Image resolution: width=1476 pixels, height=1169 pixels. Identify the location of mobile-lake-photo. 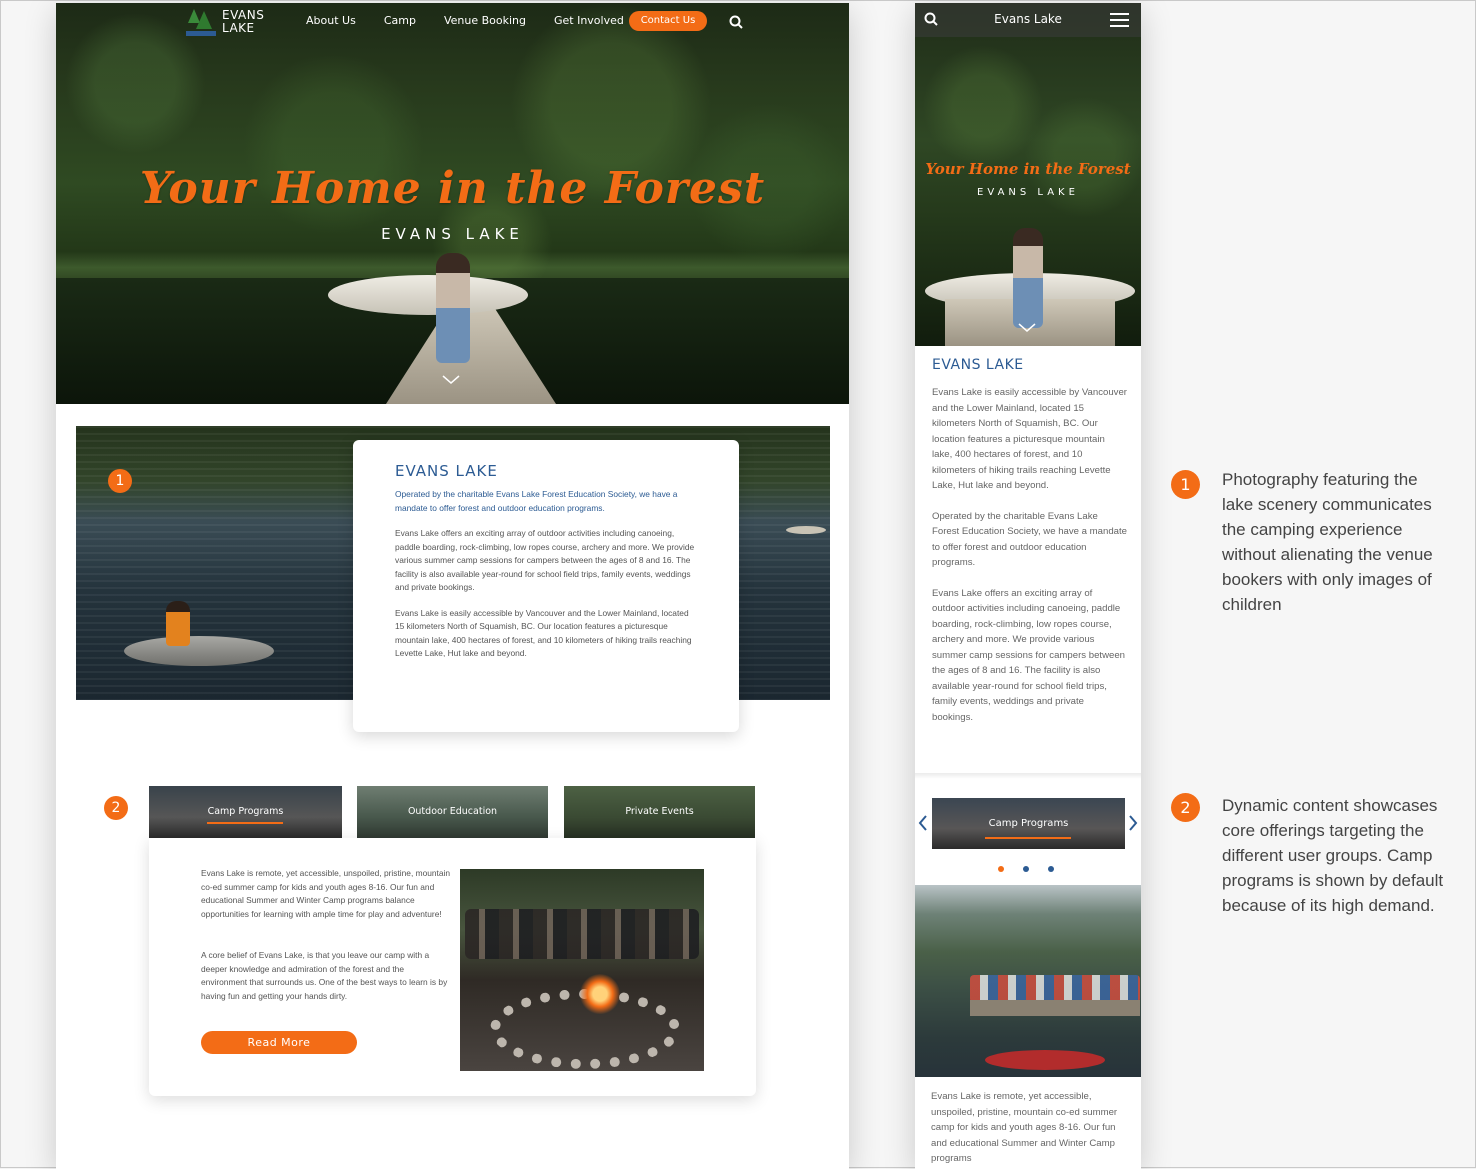
(1028, 981).